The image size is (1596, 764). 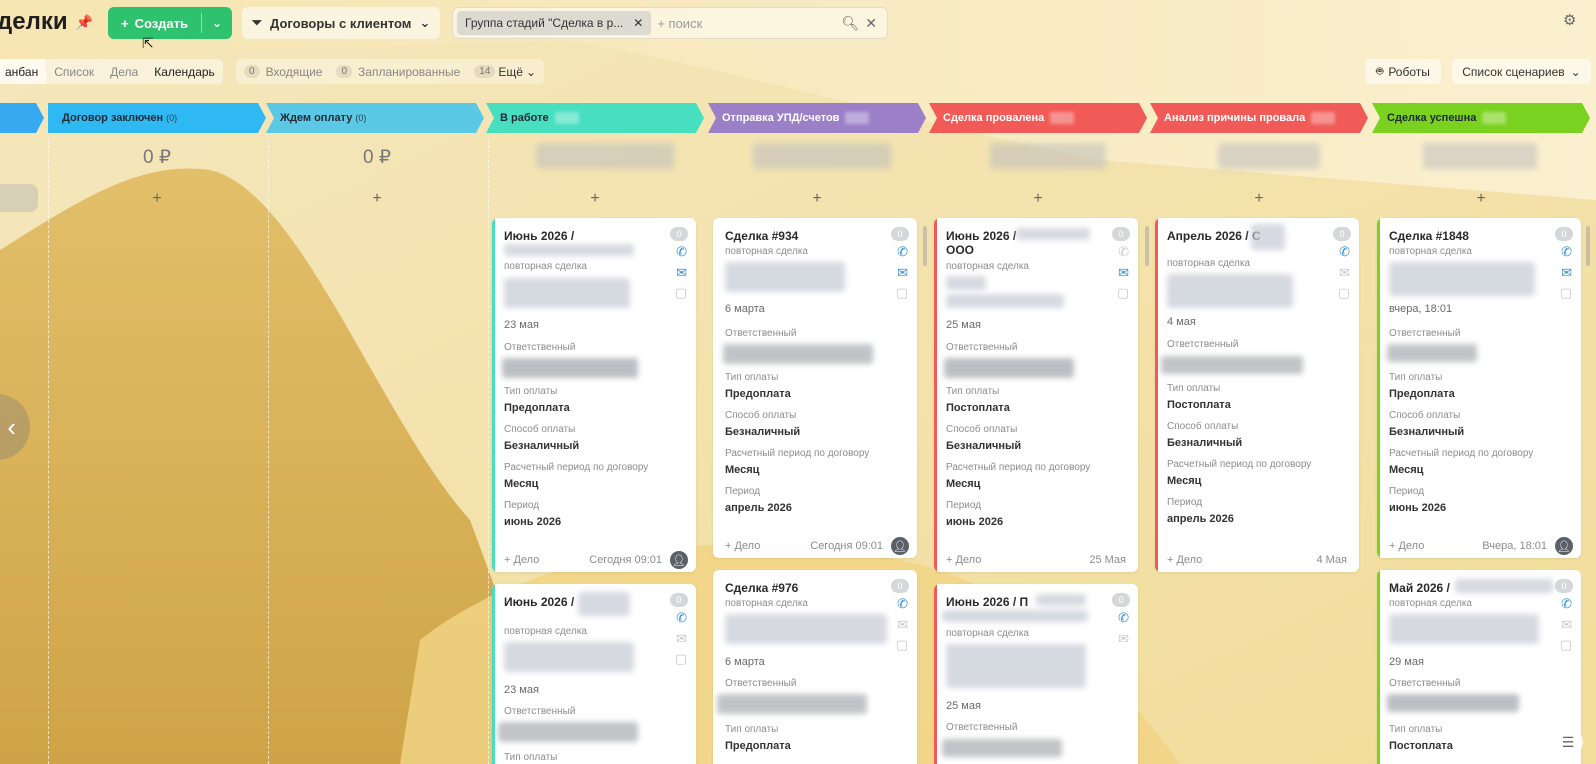 What do you see at coordinates (184, 71) in the screenshot?
I see `tab-calendar: Календарь` at bounding box center [184, 71].